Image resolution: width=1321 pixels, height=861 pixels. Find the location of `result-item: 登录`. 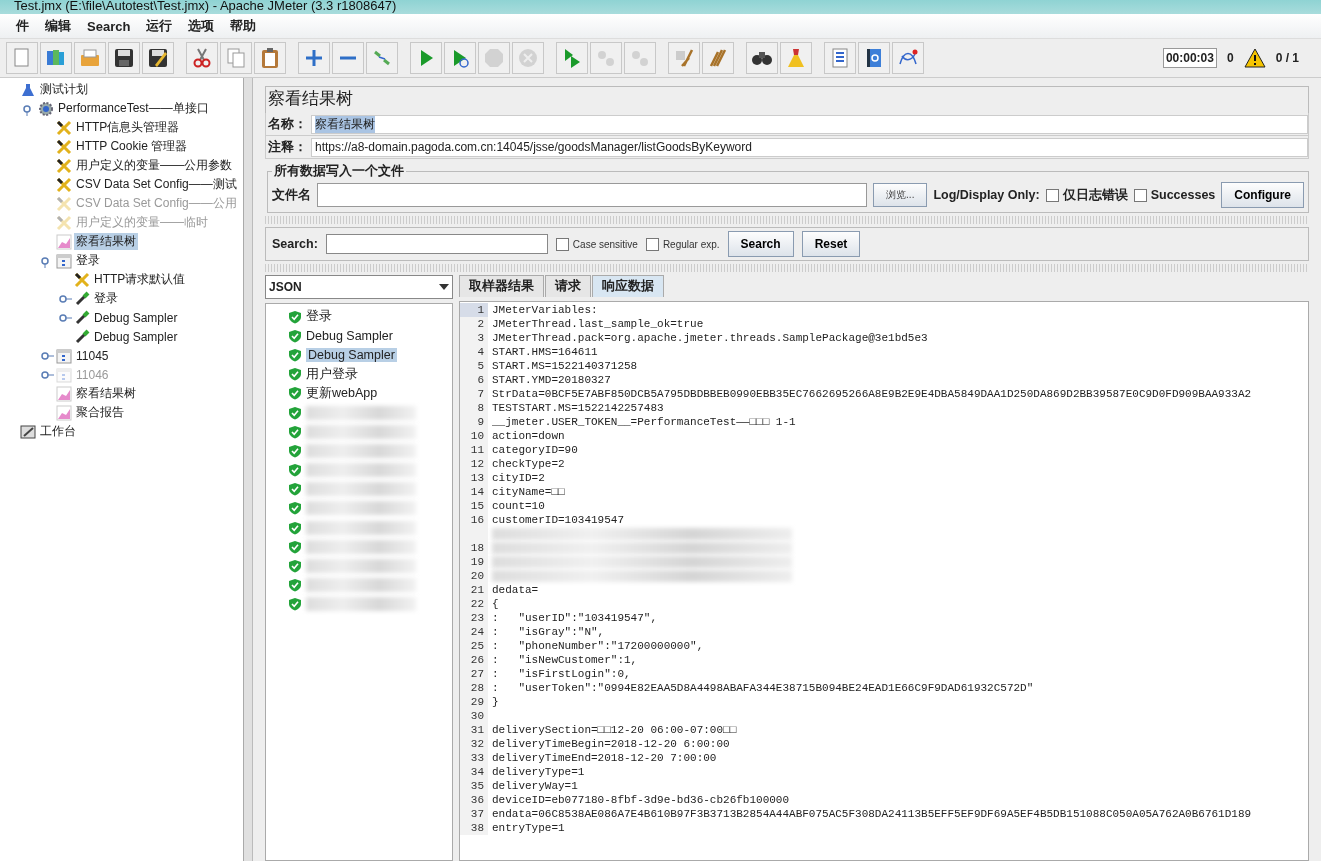

result-item: 登录 is located at coordinates (319, 317).